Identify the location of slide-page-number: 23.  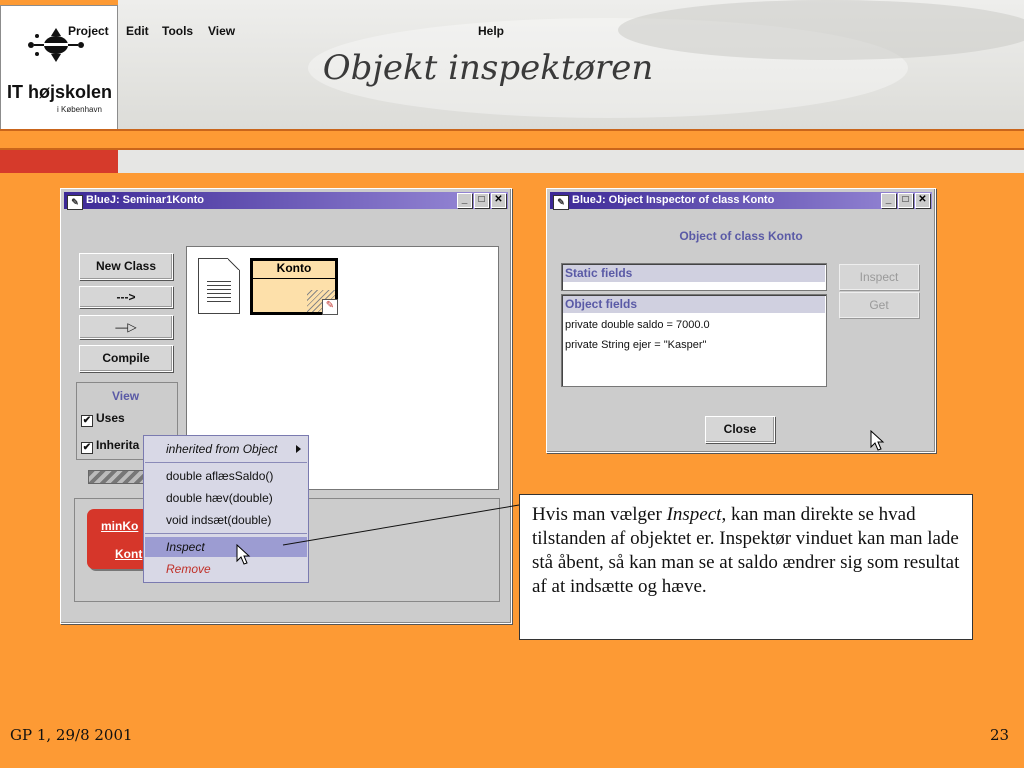
(1000, 735).